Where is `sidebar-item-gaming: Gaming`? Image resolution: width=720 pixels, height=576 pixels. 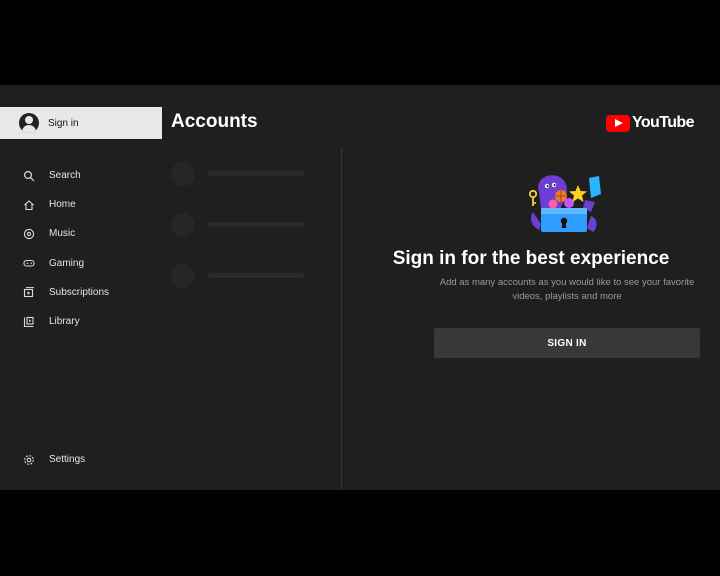 sidebar-item-gaming: Gaming is located at coordinates (81, 263).